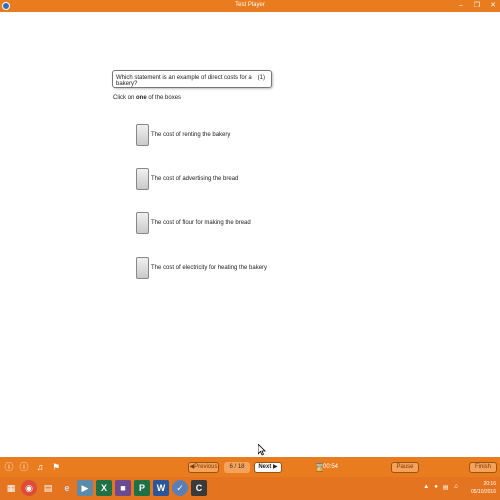 The width and height of the screenshot is (500, 500). Describe the element at coordinates (85, 488) in the screenshot. I see `media-icon: ▶` at that location.